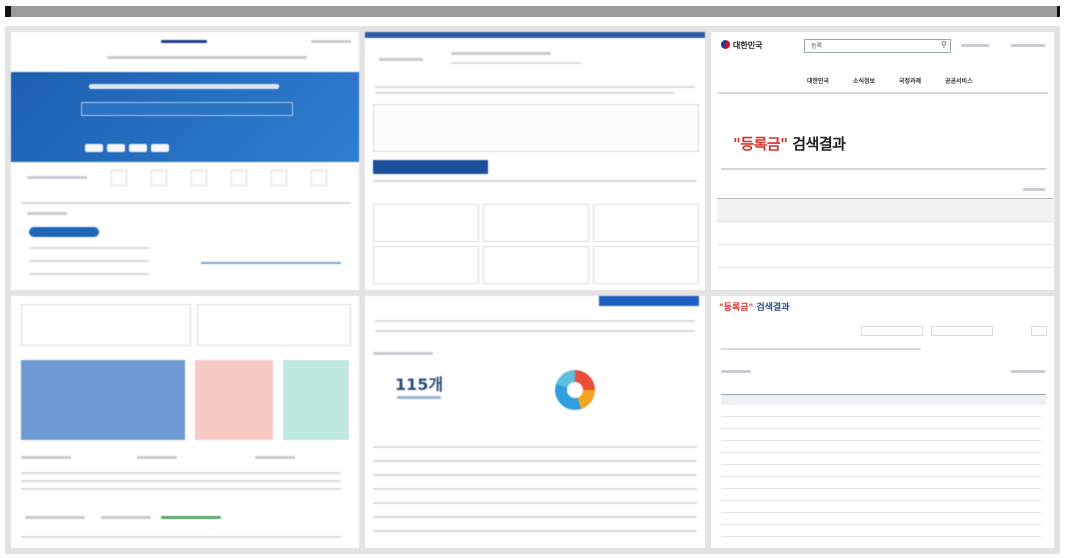  What do you see at coordinates (771, 308) in the screenshot?
I see `table-result-suffix: 검색결과` at bounding box center [771, 308].